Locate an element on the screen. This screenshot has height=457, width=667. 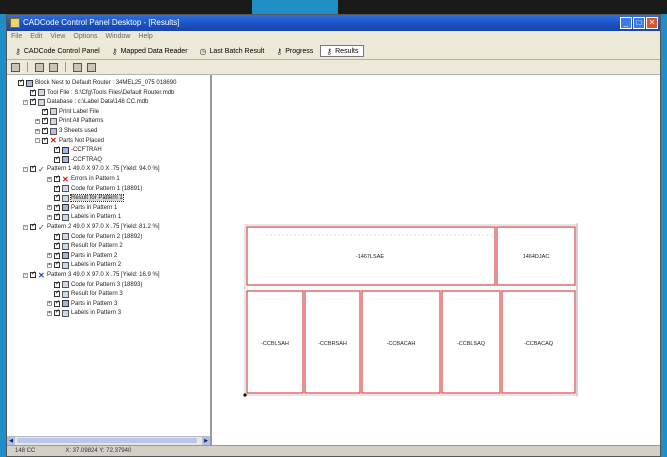
tree-node: Result for Pattern 1 is located at coordinates (85, 198).